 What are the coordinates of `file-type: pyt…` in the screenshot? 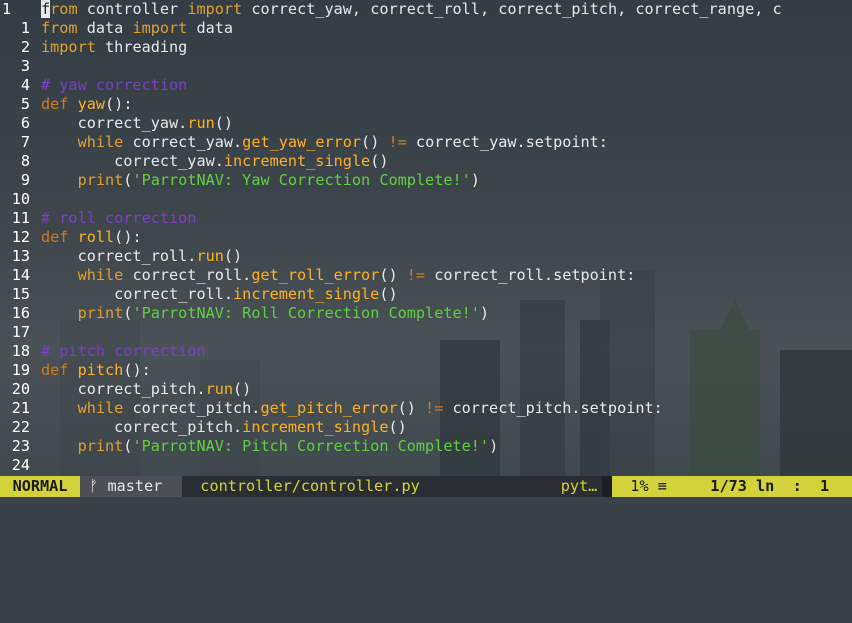 It's located at (579, 486).